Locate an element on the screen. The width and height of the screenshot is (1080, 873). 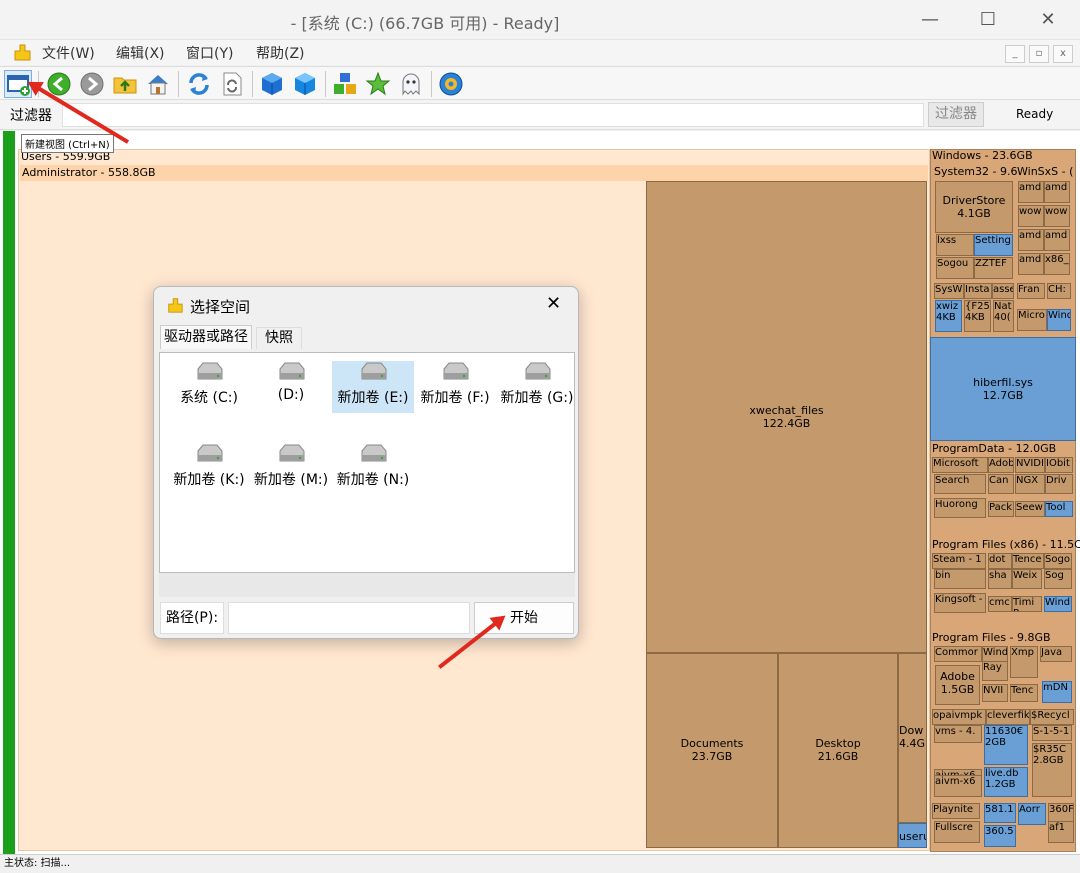
treemap-cell: Fran is located at coordinates (1031, 291).